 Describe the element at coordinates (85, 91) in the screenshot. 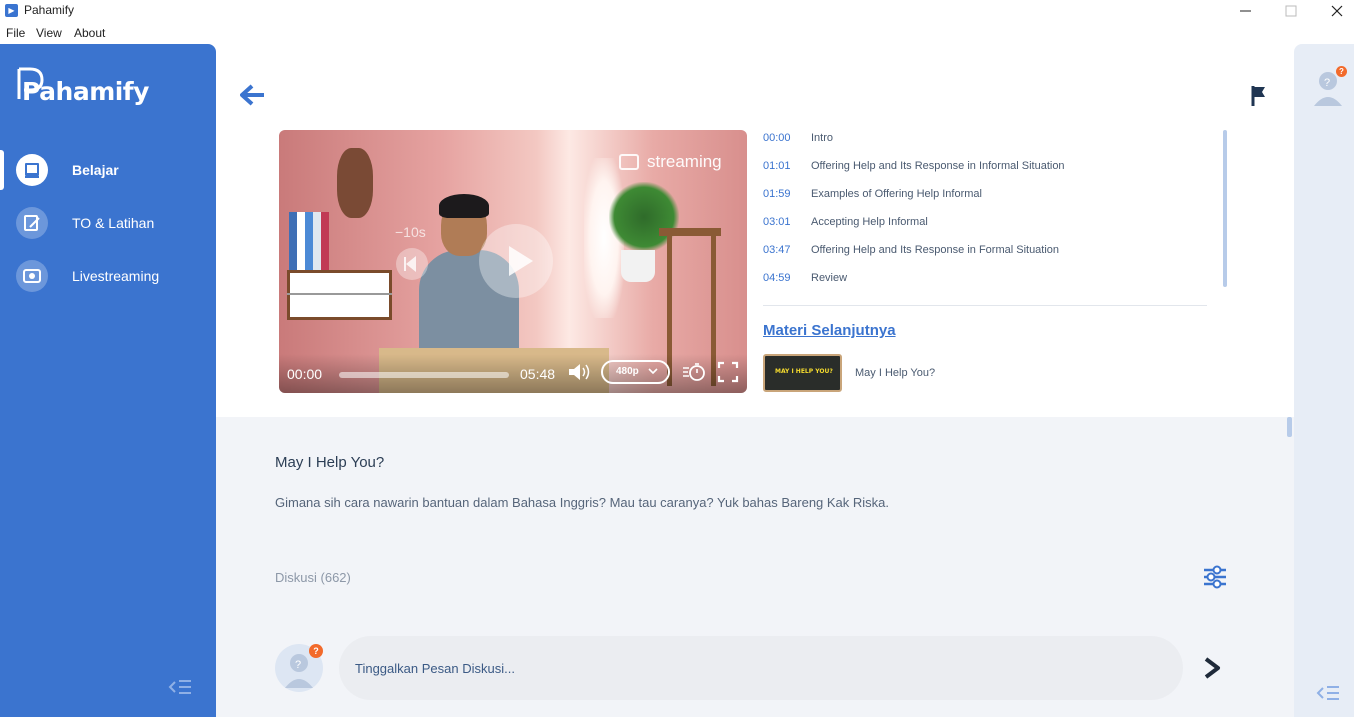

I see `logo-text: Pahamify` at that location.